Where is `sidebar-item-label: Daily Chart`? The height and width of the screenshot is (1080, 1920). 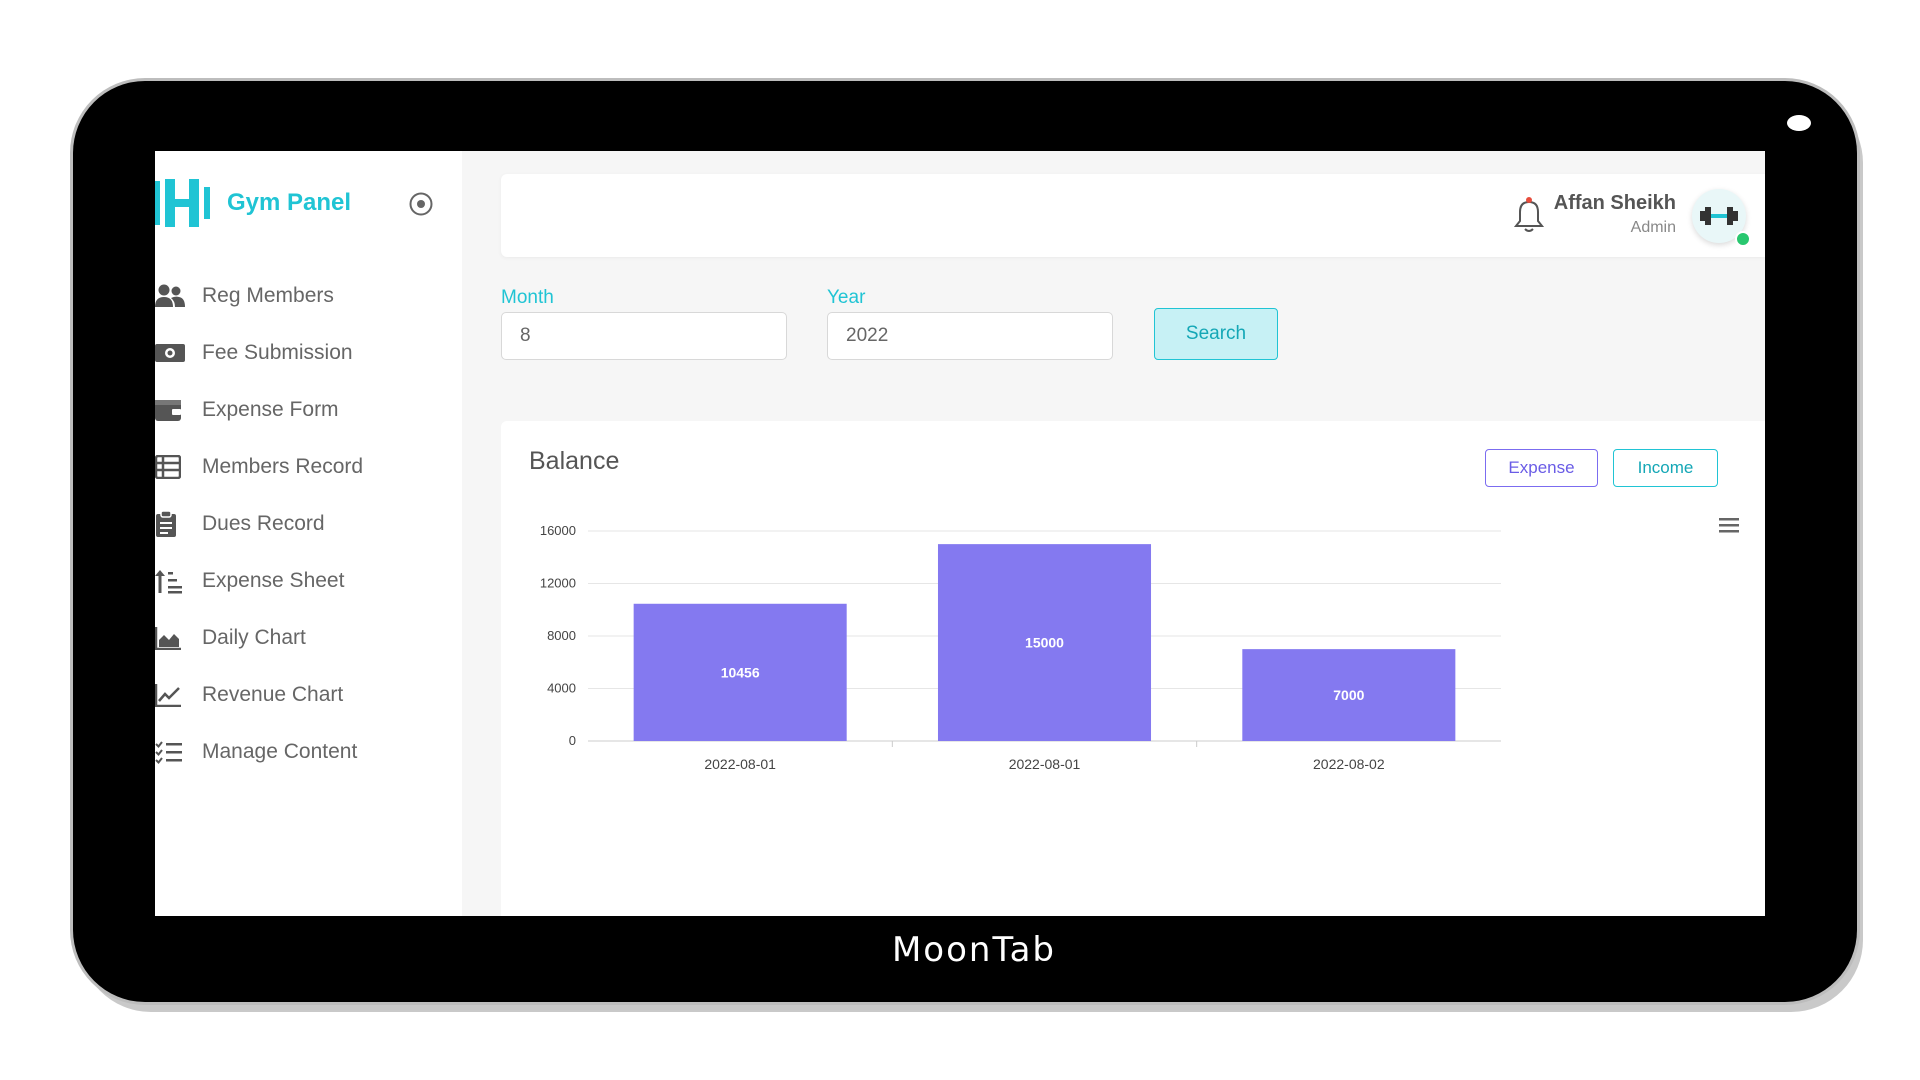
sidebar-item-label: Daily Chart is located at coordinates (254, 637).